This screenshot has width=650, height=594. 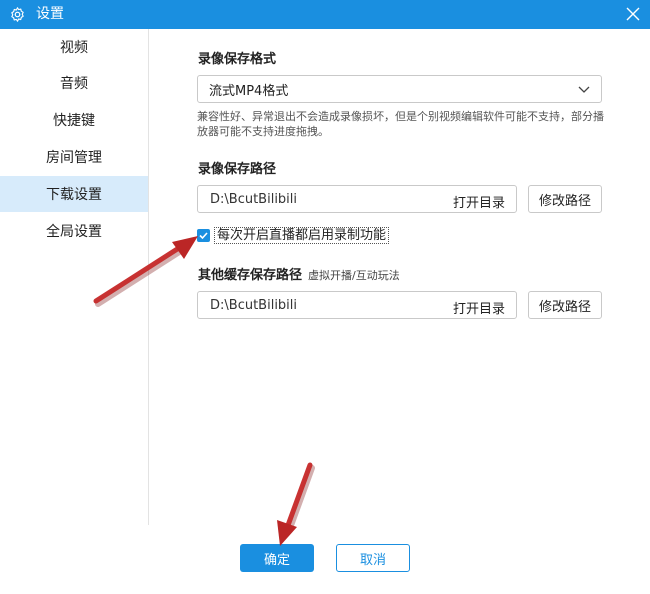 I want to click on recording-path-value: D:\BcutBilibili, so click(x=254, y=199).